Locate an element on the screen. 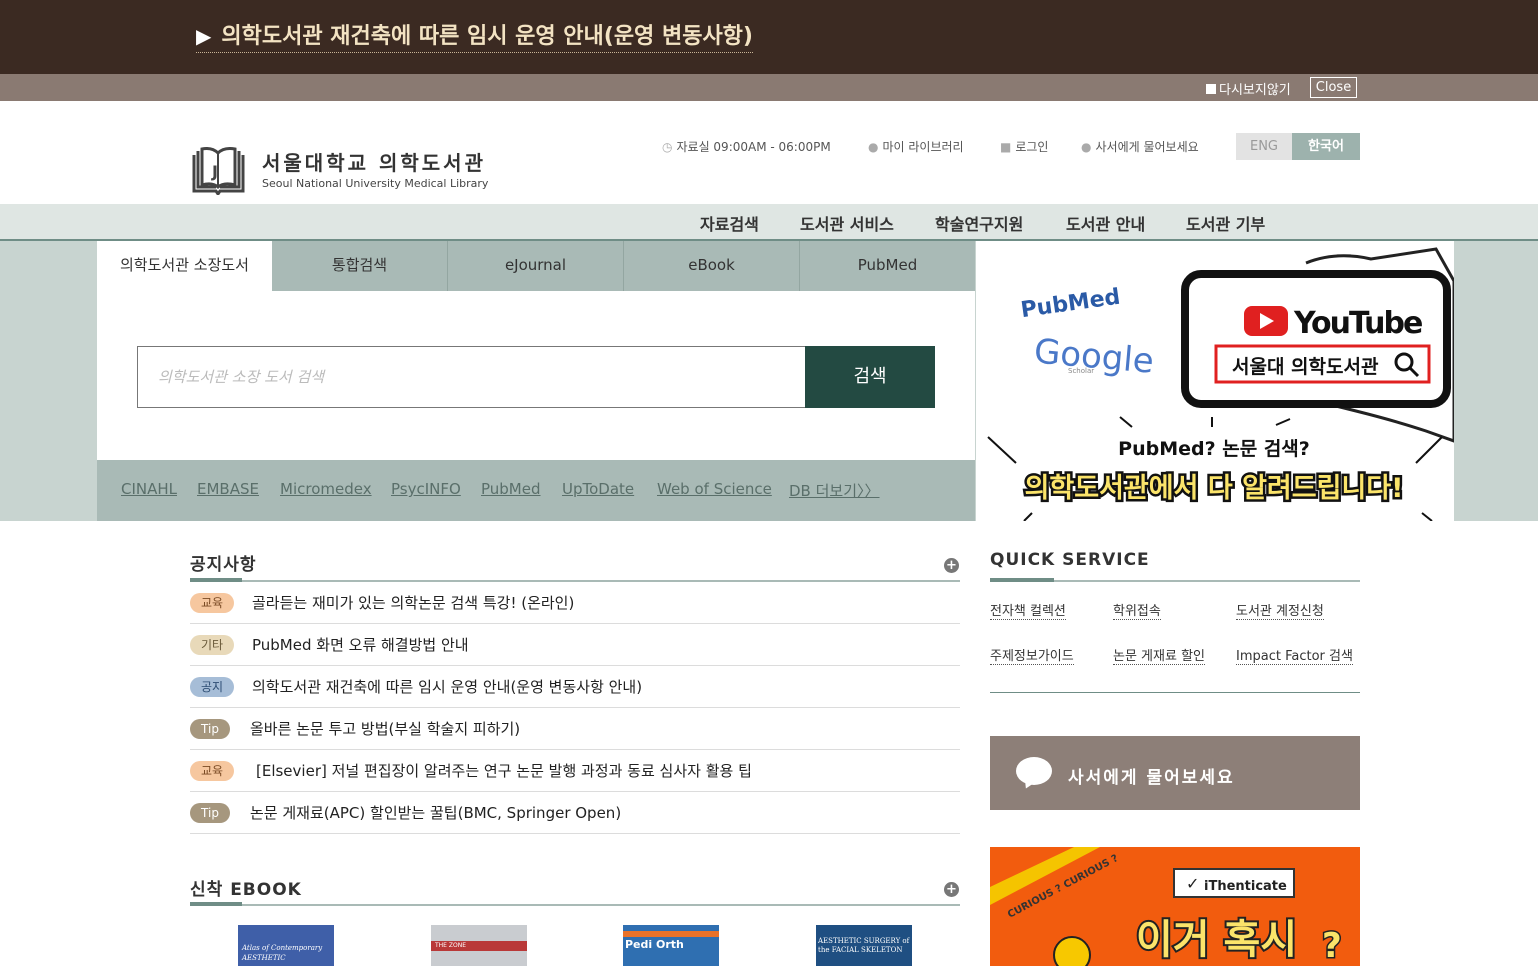 The height and width of the screenshot is (966, 1538). notice-item: 교육 골라듣는 재미가 있는 의학논문 검색 특강! (온라인) is located at coordinates (575, 603).